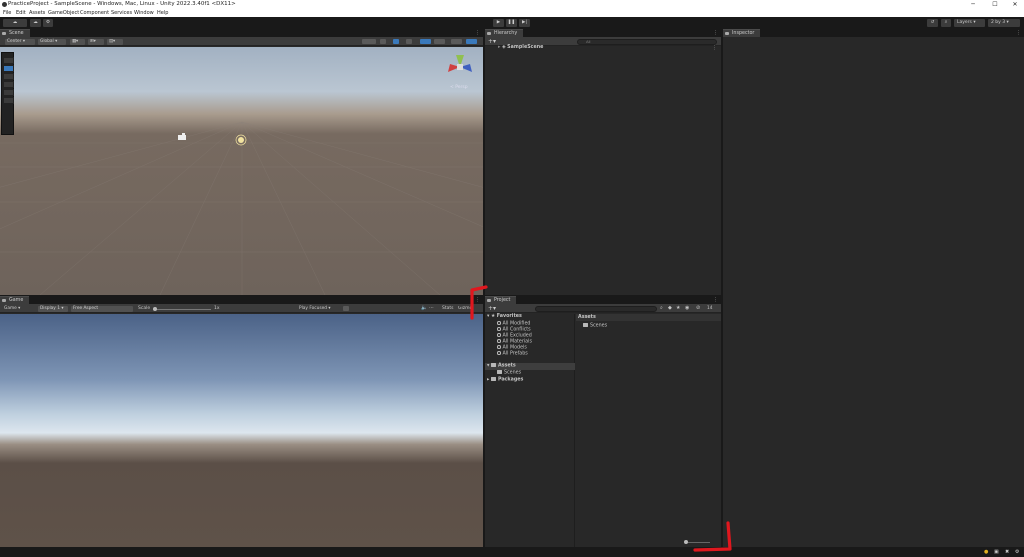  I want to click on fav-all-models: All Models, so click(512, 347).